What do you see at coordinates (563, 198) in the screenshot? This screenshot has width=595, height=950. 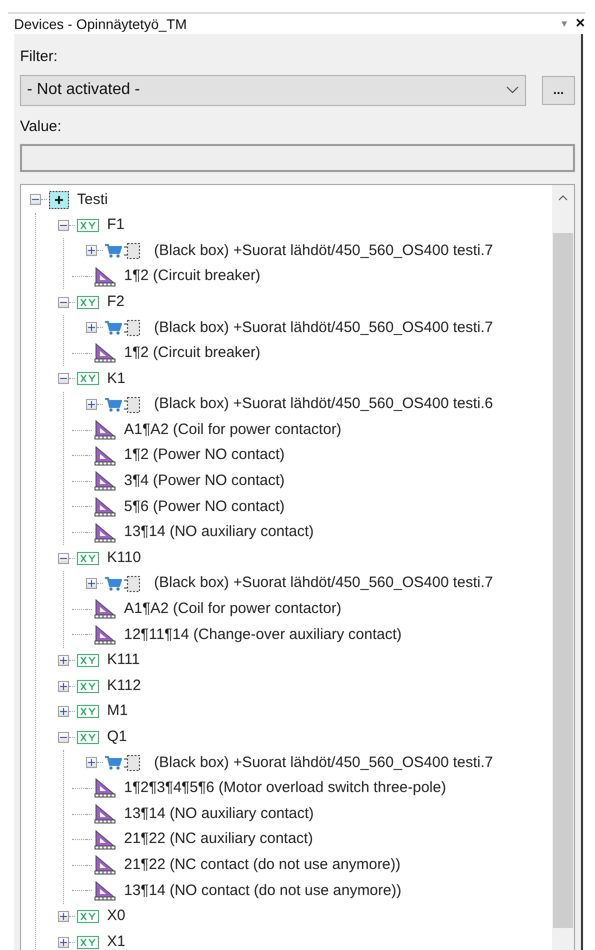 I see `scroll-up-icon` at bounding box center [563, 198].